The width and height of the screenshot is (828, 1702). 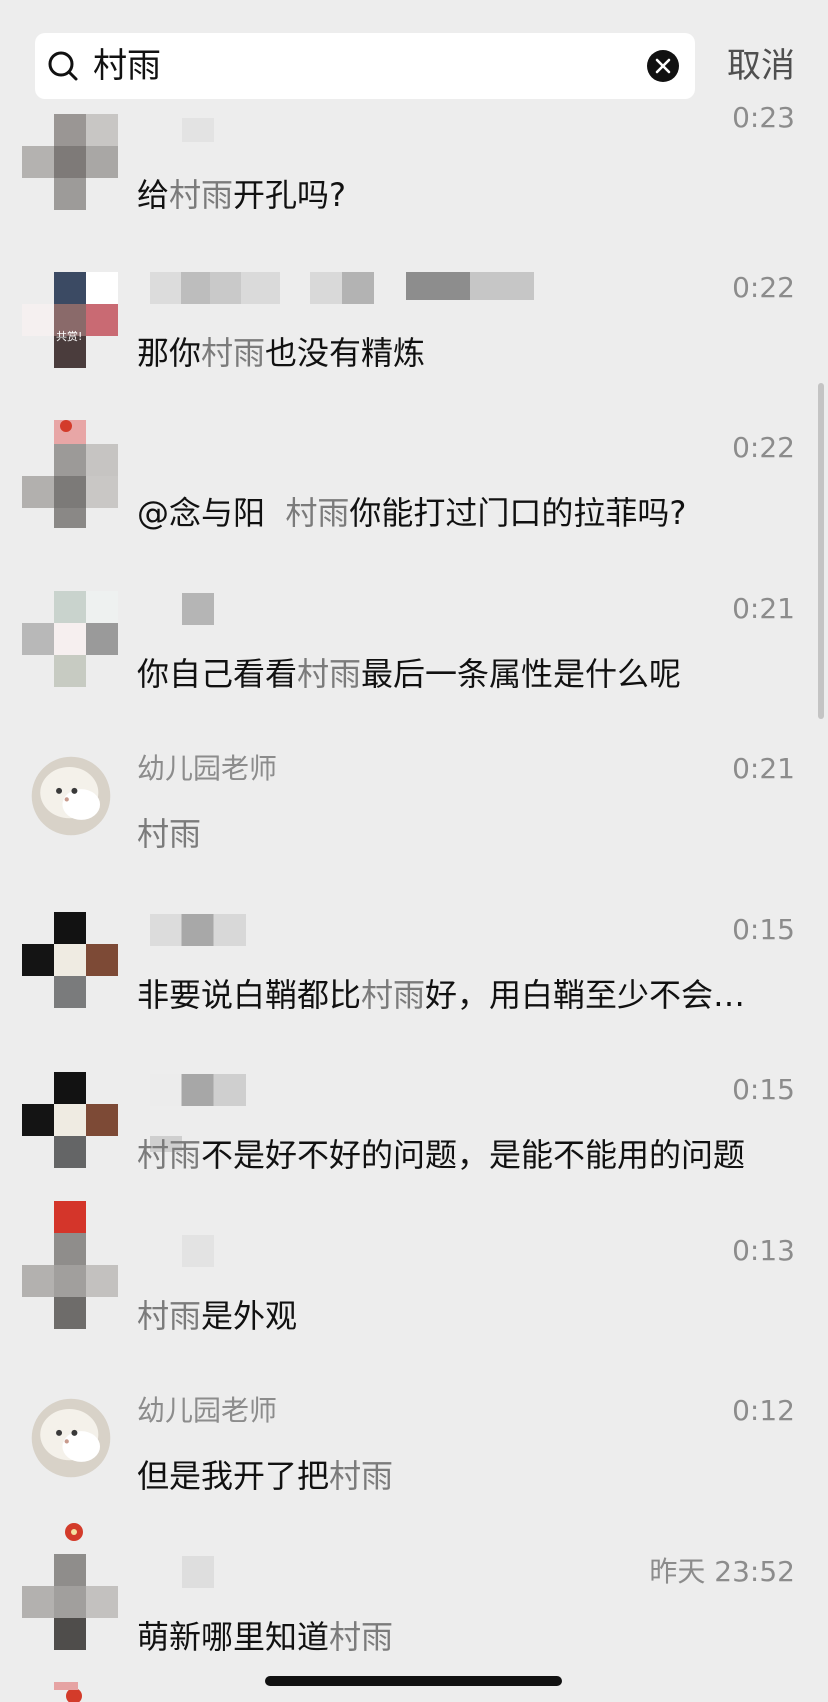 I want to click on list-item: 0:21 你自己看看村雨最后一条属性是什么呢, so click(x=414, y=671).